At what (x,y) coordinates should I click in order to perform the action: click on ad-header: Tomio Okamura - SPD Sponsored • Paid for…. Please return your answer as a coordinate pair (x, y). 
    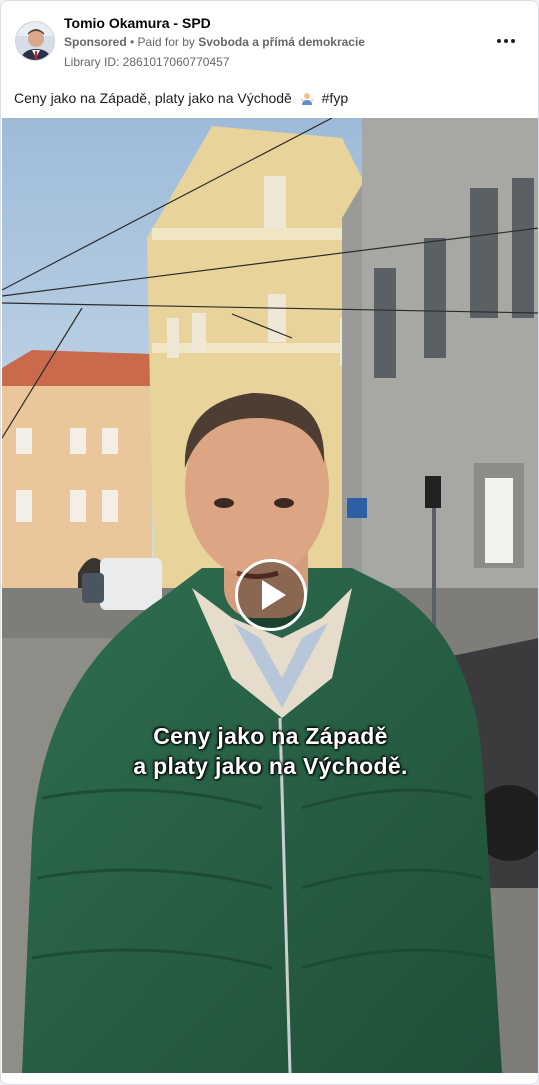
    Looking at the image, I should click on (269, 40).